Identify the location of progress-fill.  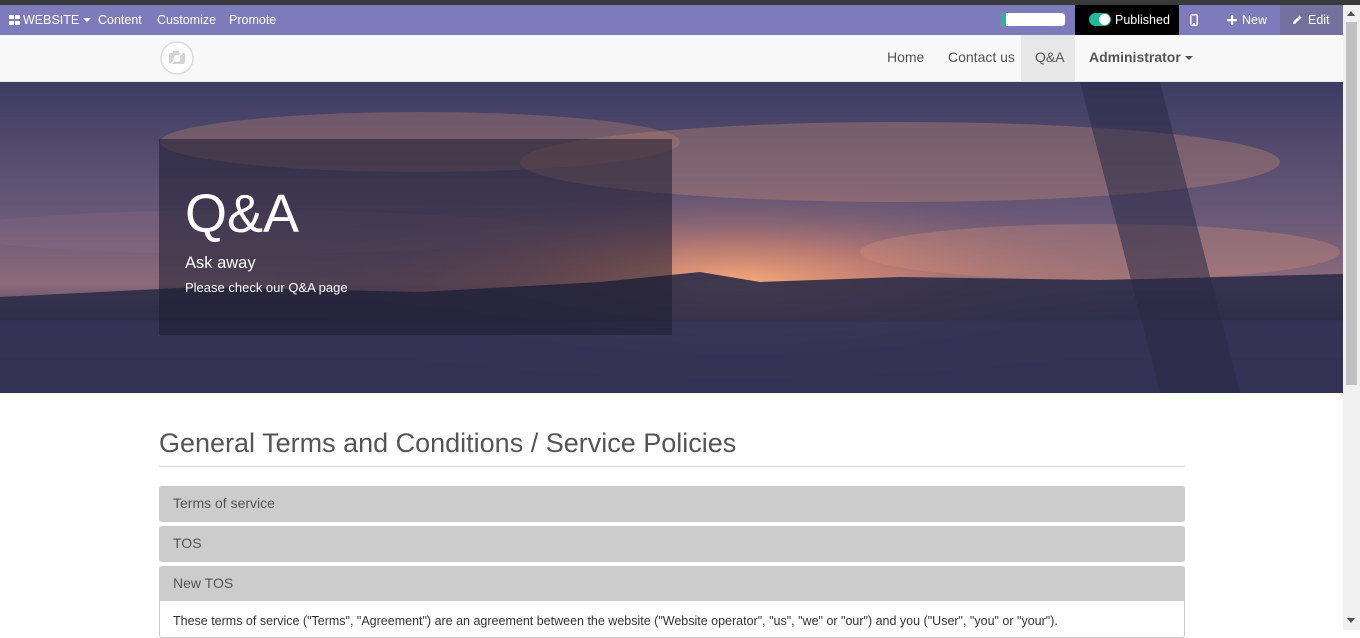
(1004, 19).